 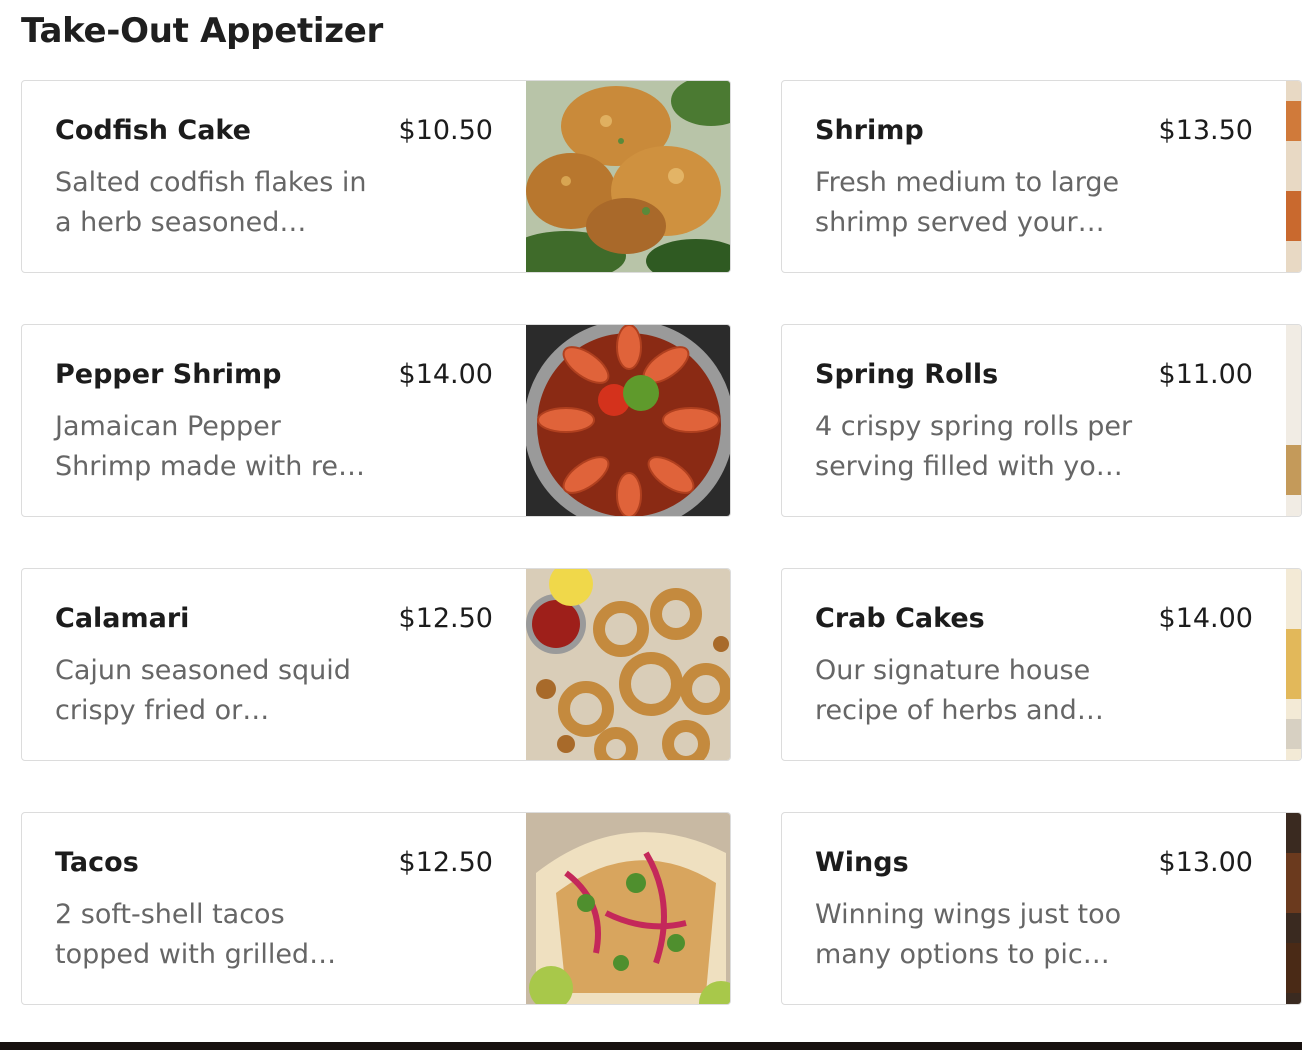 What do you see at coordinates (153, 130) in the screenshot?
I see `item-name: Codfish Cake` at bounding box center [153, 130].